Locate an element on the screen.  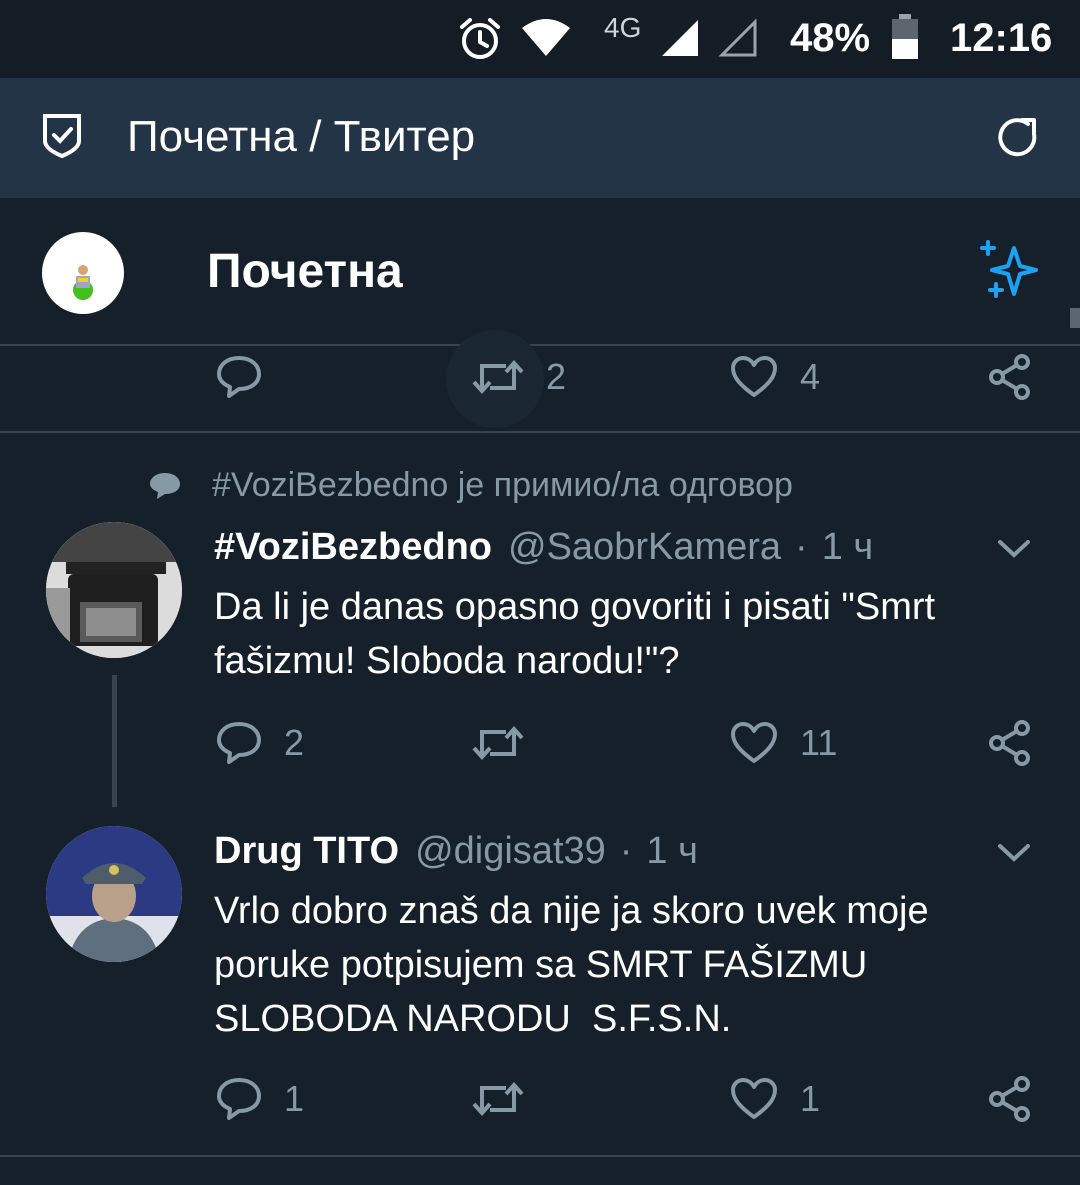
reply-context: #VoziBezbedno је примио/ла одговор is located at coordinates (470, 485).